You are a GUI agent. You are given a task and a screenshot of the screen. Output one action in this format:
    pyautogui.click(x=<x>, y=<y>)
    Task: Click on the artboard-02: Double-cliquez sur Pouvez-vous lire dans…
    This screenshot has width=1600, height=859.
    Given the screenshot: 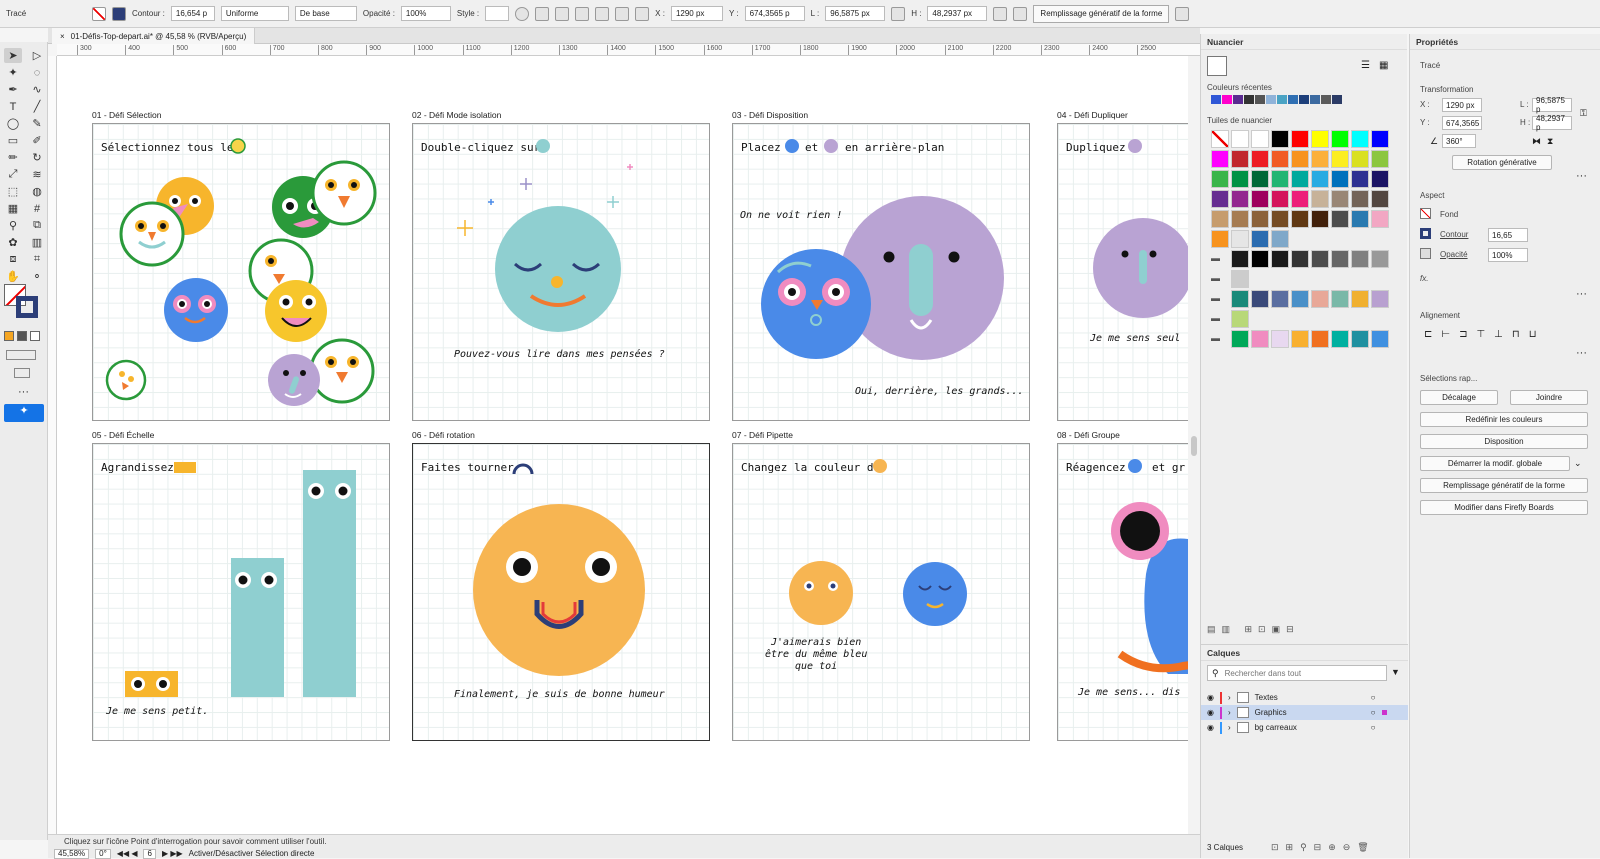 What is the action you would take?
    pyautogui.click(x=561, y=272)
    